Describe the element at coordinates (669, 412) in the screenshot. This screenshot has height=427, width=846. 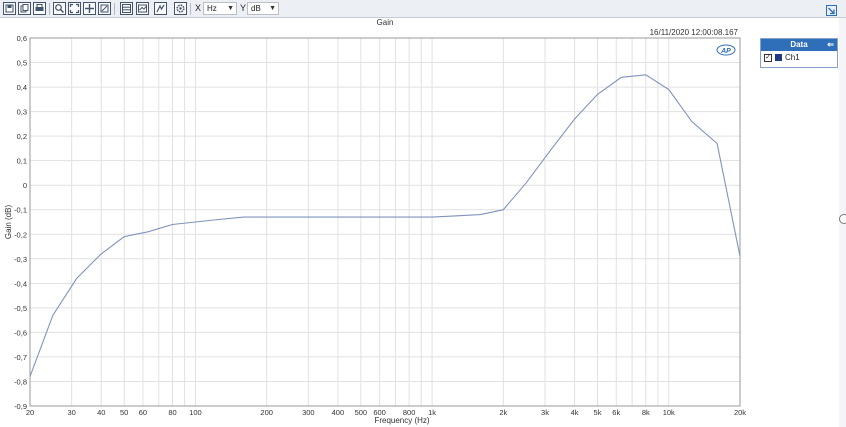
I see `x-tick-label: 10k` at that location.